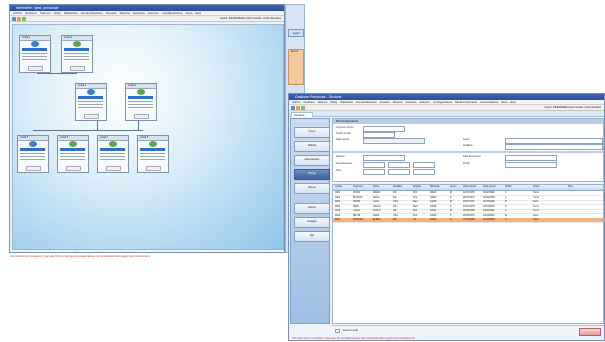  Describe the element at coordinates (35, 54) in the screenshot. I see `org-node: Unità 1` at that location.